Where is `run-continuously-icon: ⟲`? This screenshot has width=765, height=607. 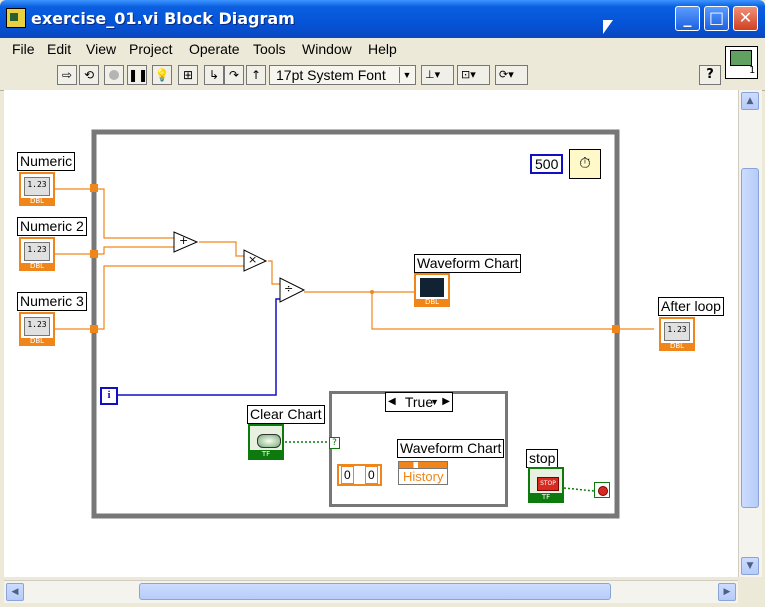
run-continuously-icon: ⟲ is located at coordinates (89, 75).